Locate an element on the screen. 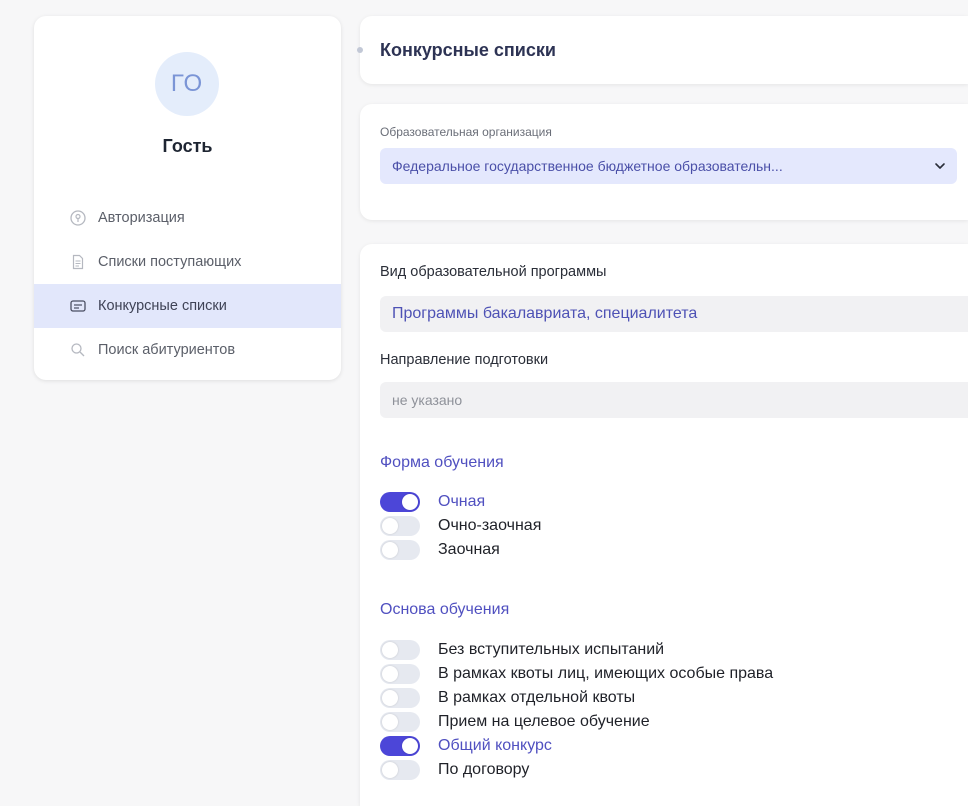 The image size is (968, 806). toggle-row-basis-2: В рамках отдельной квоты is located at coordinates (507, 698).